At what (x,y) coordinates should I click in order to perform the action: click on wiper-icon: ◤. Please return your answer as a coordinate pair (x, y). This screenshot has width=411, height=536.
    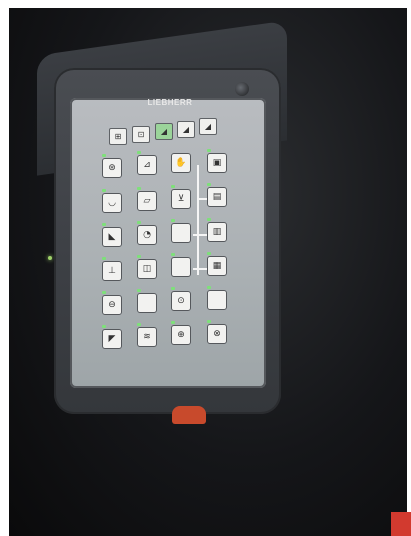
    Looking at the image, I should click on (112, 339).